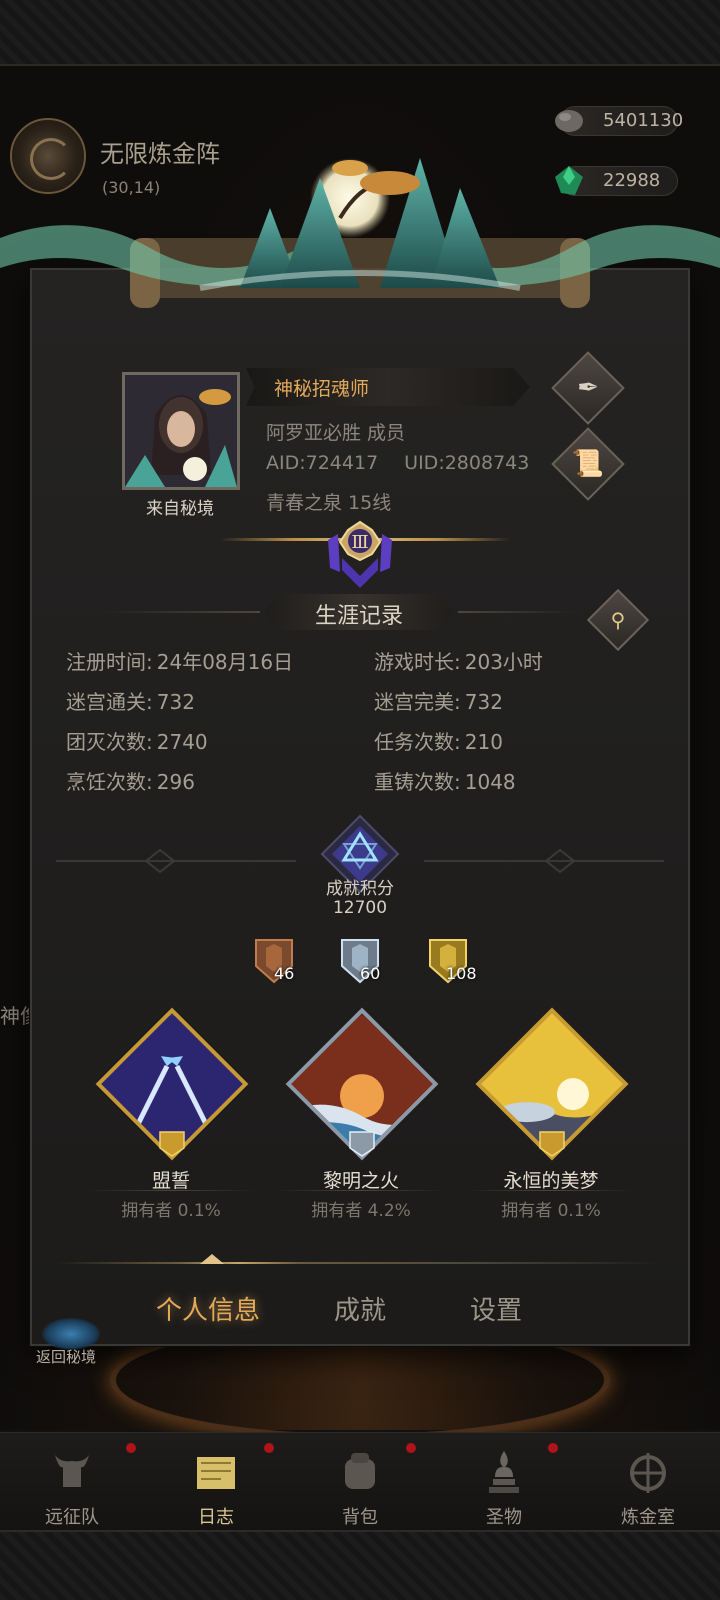  I want to click on nav-alchemy-room: 炼金室, so click(648, 1482).